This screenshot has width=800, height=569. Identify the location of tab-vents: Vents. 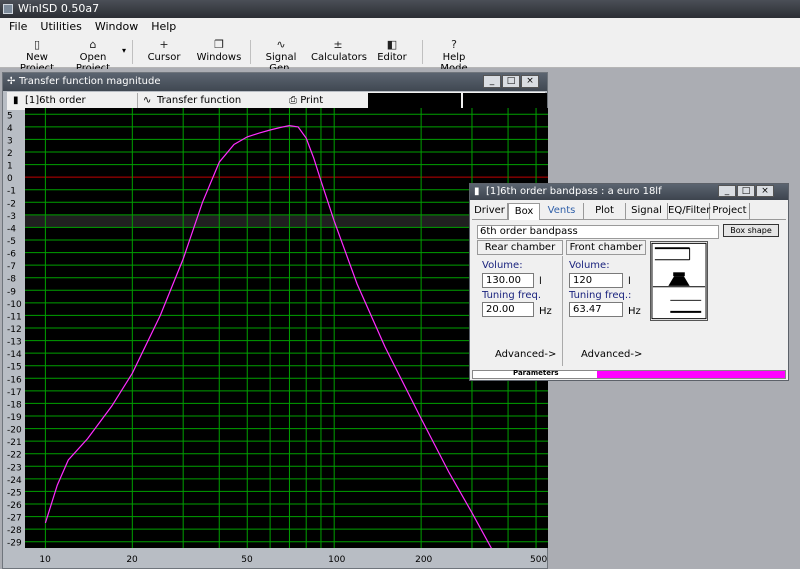
(562, 211).